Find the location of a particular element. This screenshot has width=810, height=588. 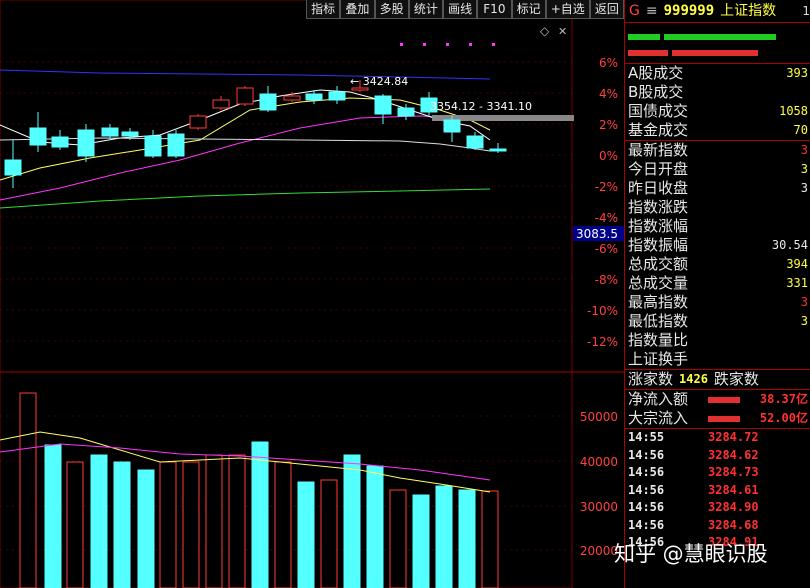

volume-axis-label: 30000 is located at coordinates (599, 507).